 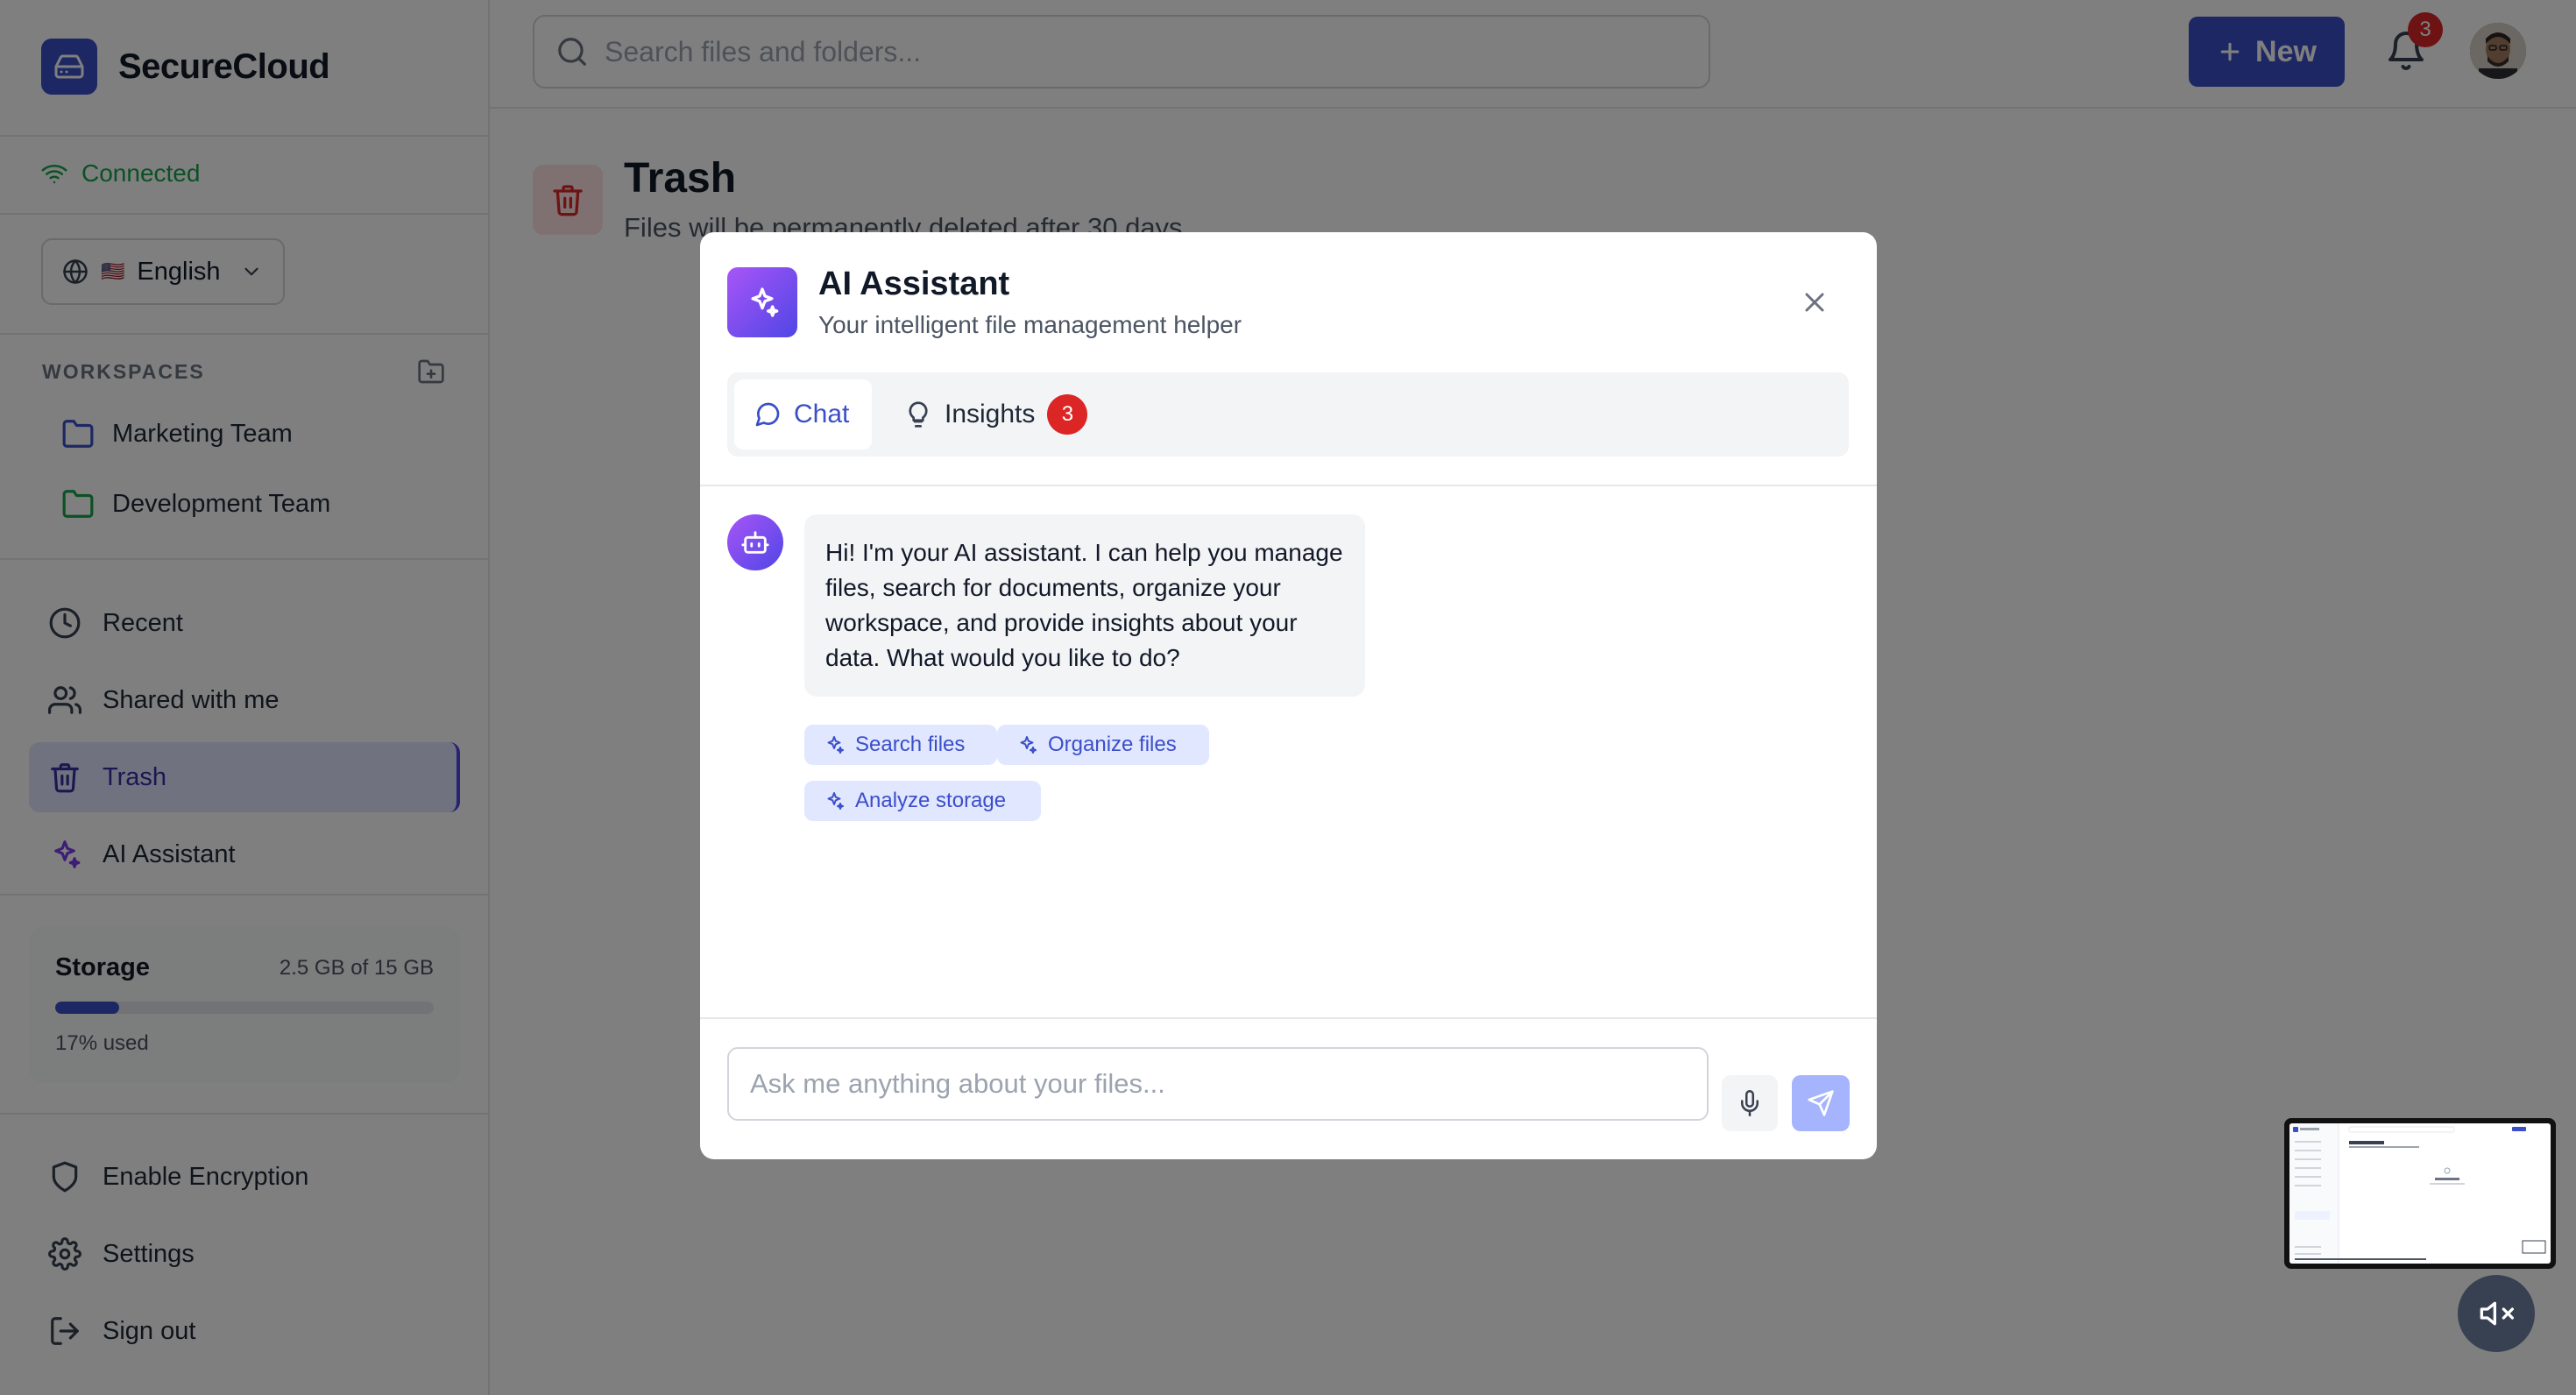 I want to click on modal-title: AI Assistant, so click(x=914, y=284).